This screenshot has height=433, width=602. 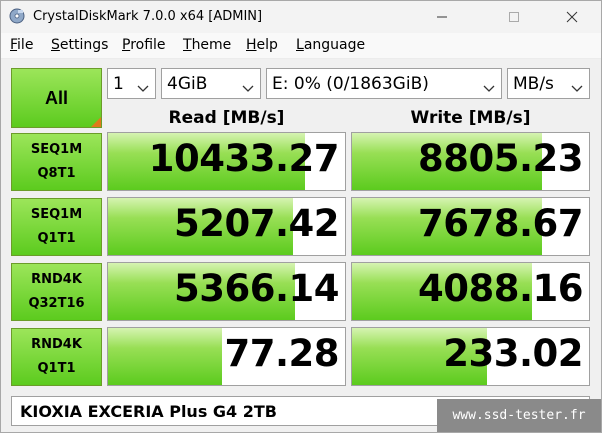 I want to click on test-params: Q32T16, so click(x=56, y=303).